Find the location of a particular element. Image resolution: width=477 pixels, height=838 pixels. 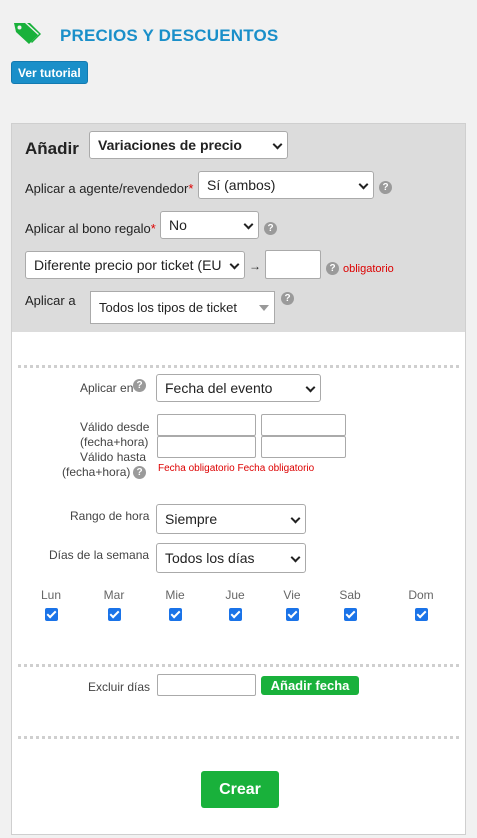

price-input is located at coordinates (293, 264).